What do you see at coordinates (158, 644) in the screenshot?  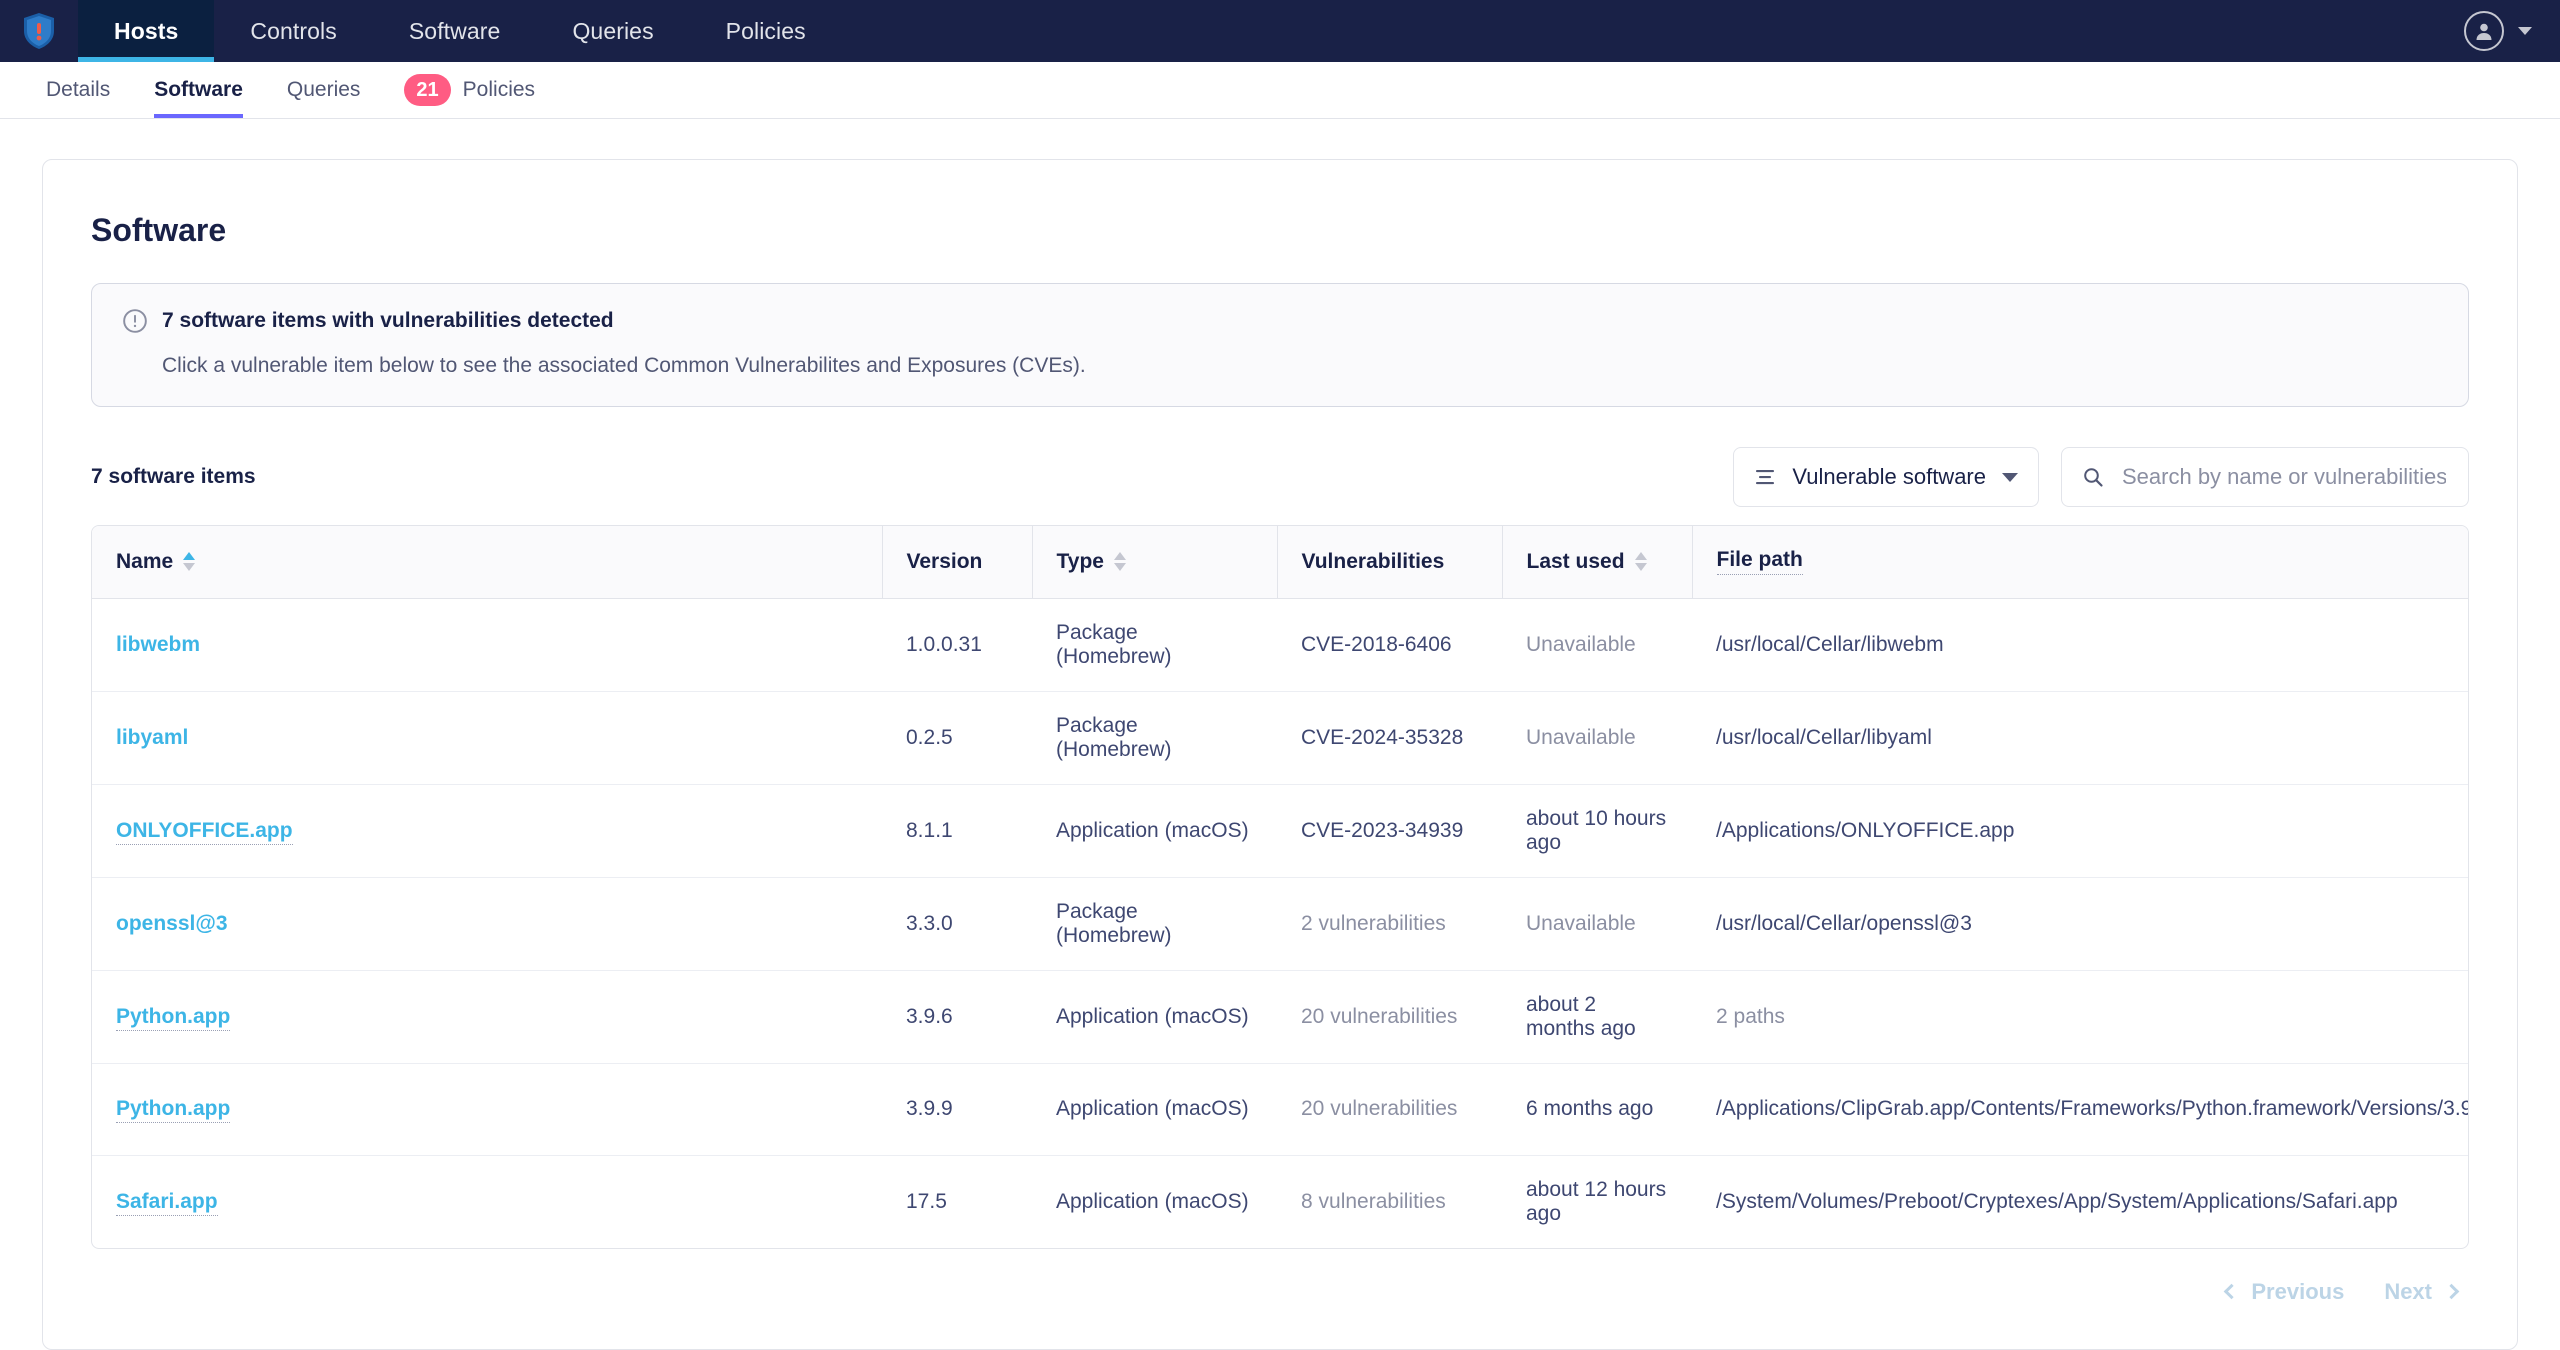 I see `software-name-link: libwebm` at bounding box center [158, 644].